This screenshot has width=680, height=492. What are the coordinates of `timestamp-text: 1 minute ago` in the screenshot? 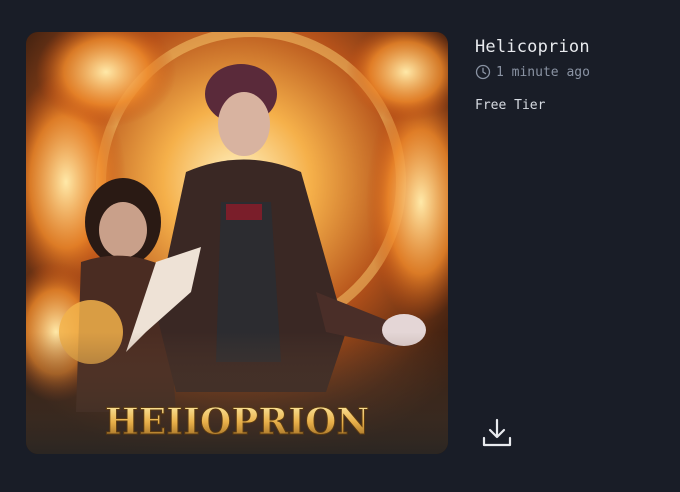 It's located at (543, 72).